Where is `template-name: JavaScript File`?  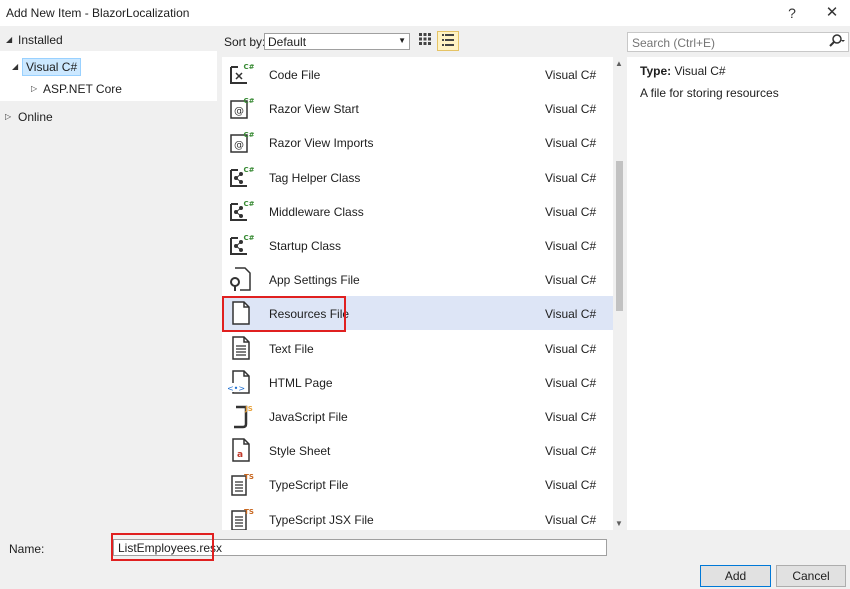 template-name: JavaScript File is located at coordinates (308, 417).